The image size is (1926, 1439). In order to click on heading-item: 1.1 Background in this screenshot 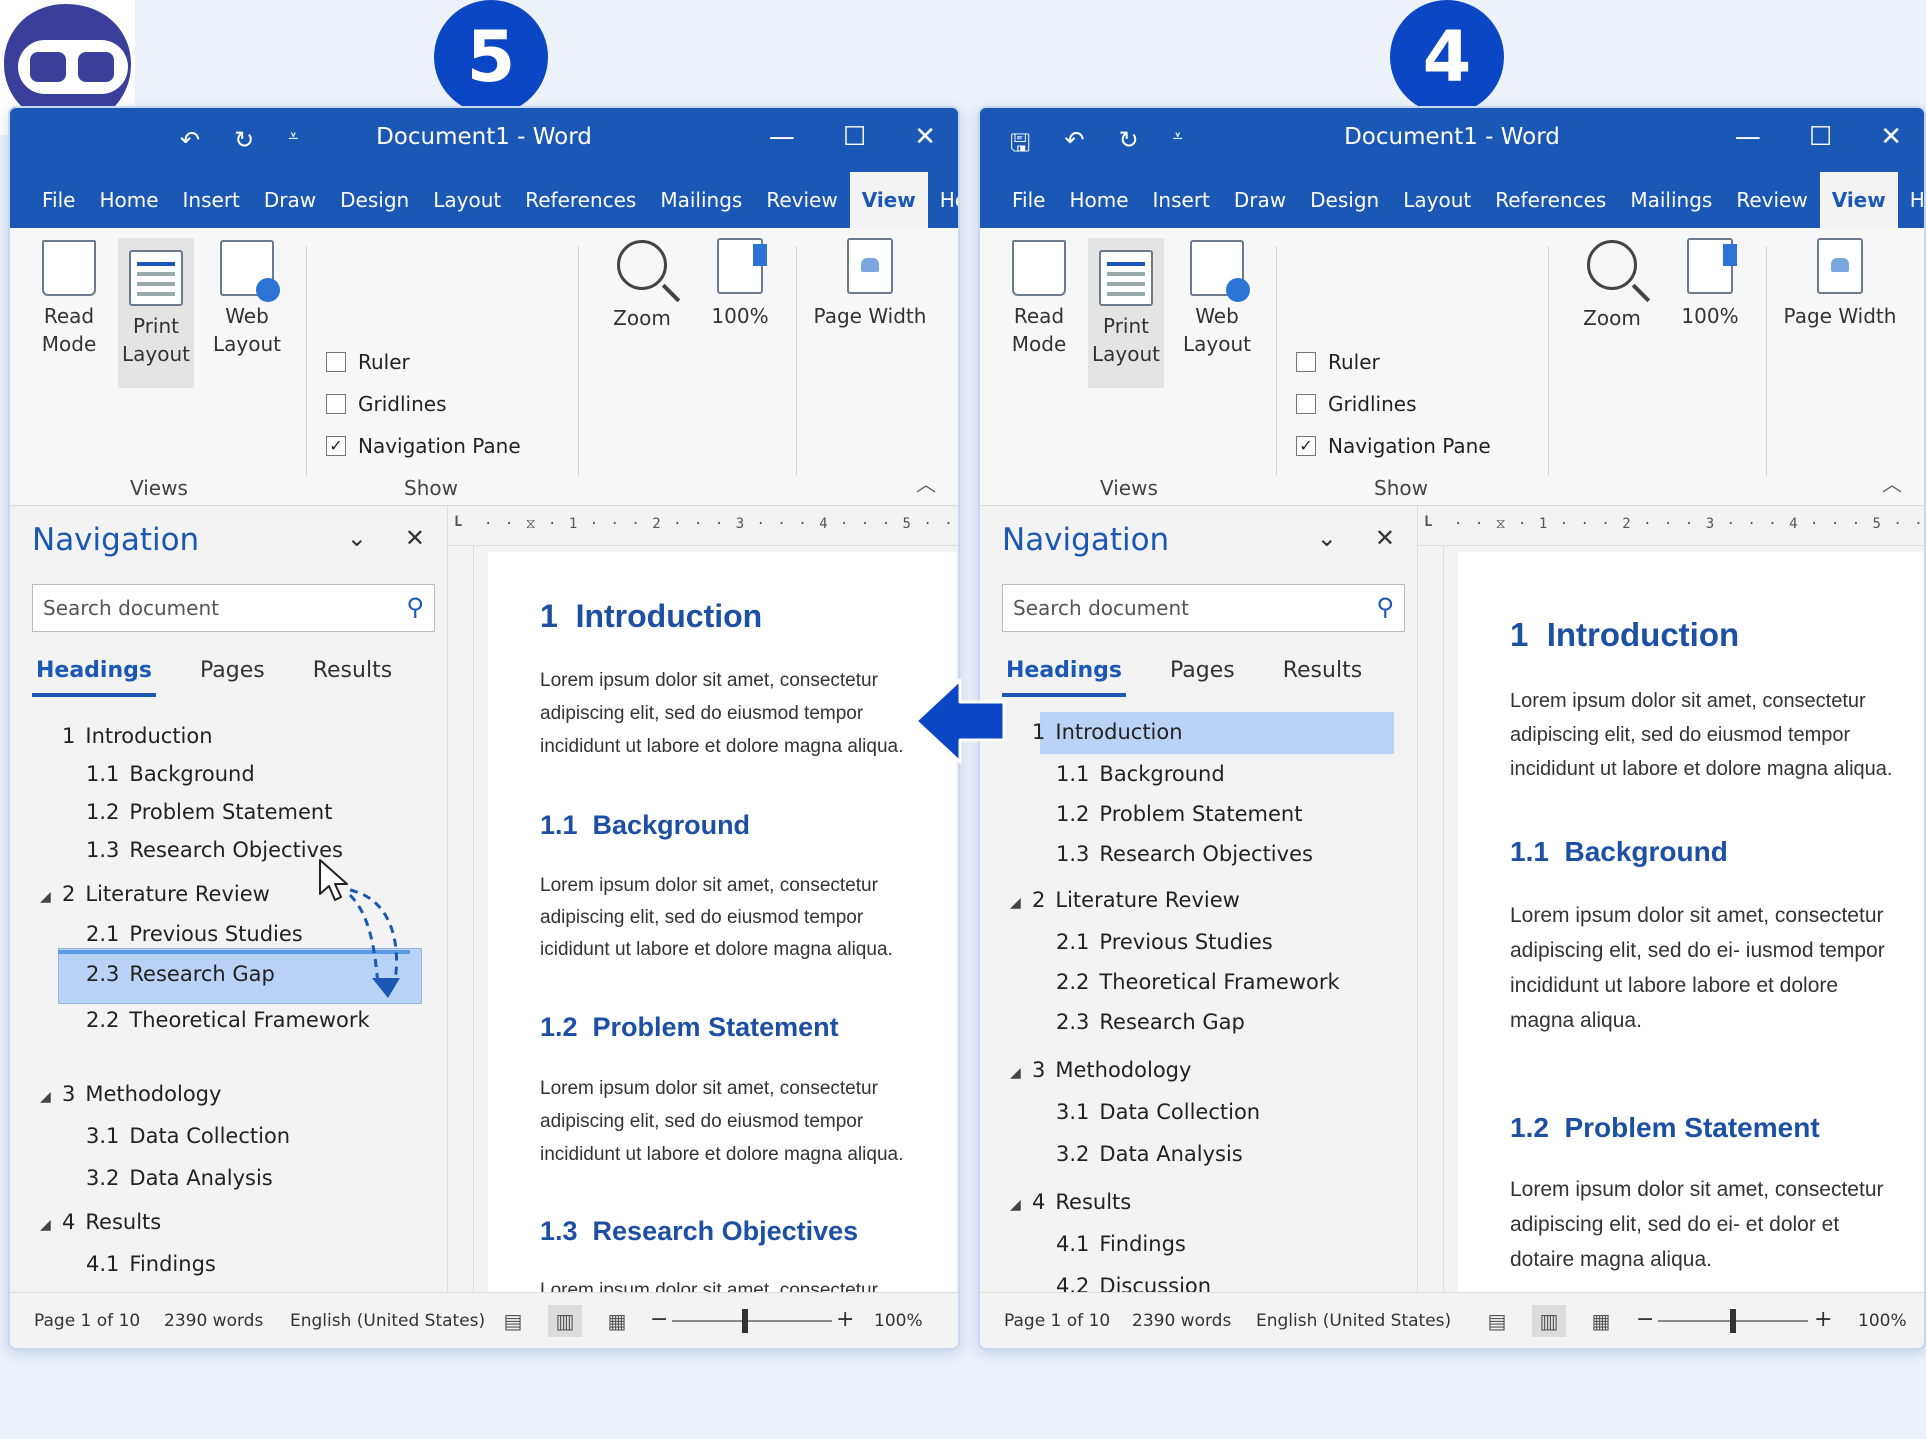, I will do `click(1140, 774)`.